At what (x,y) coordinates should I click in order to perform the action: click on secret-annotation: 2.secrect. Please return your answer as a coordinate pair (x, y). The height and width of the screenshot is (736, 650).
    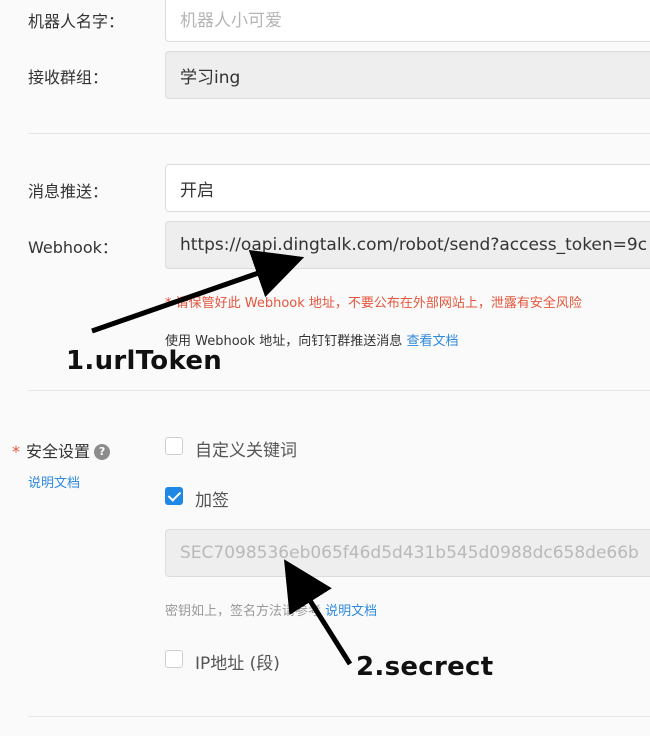
    Looking at the image, I should click on (425, 667).